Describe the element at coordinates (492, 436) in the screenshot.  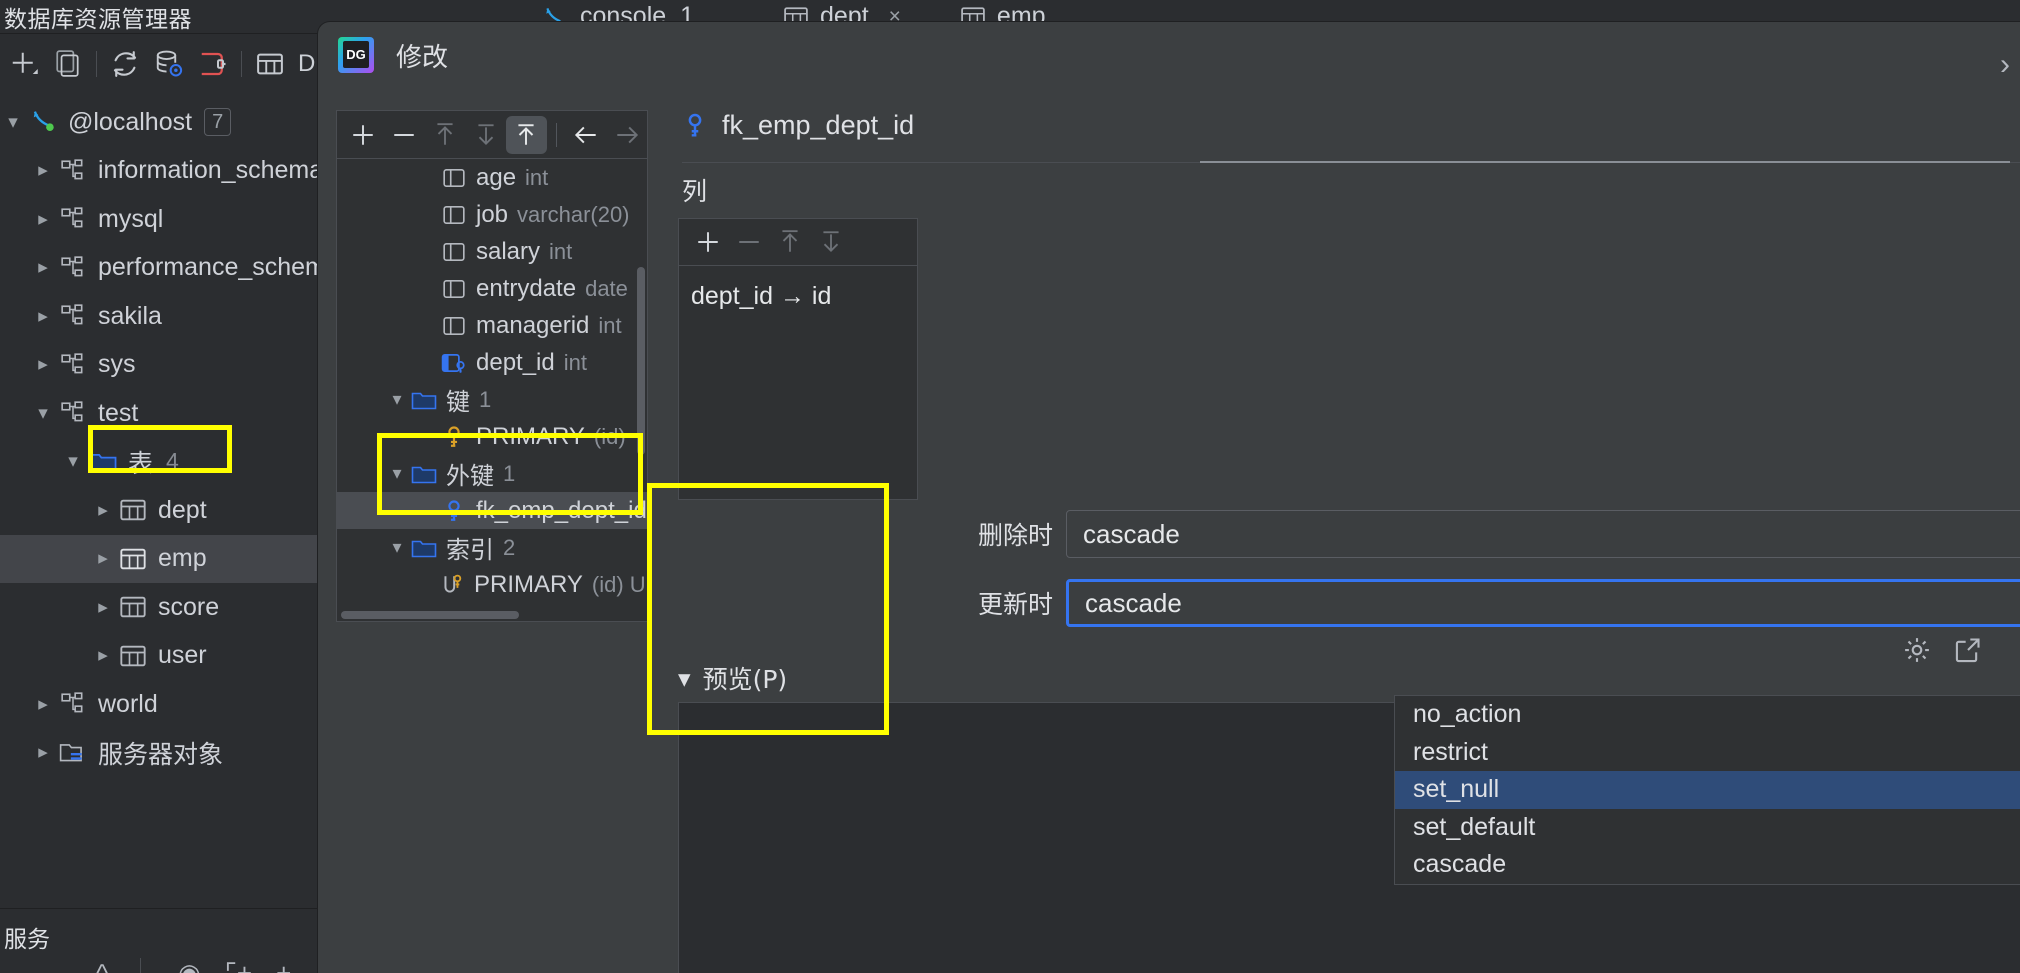
I see `tree-item-key-primary: PRIMARY (id)` at that location.